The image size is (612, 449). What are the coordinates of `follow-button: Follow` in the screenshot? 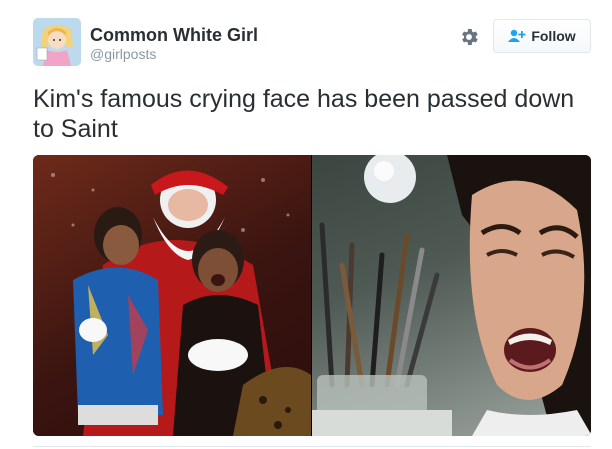 It's located at (542, 36).